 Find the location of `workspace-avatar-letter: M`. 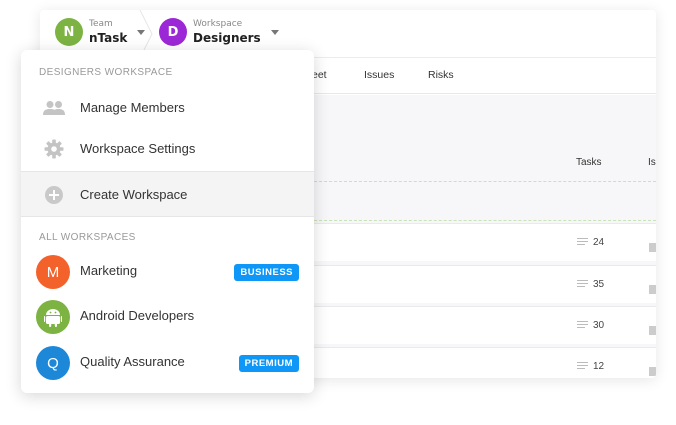

workspace-avatar-letter: M is located at coordinates (53, 272).